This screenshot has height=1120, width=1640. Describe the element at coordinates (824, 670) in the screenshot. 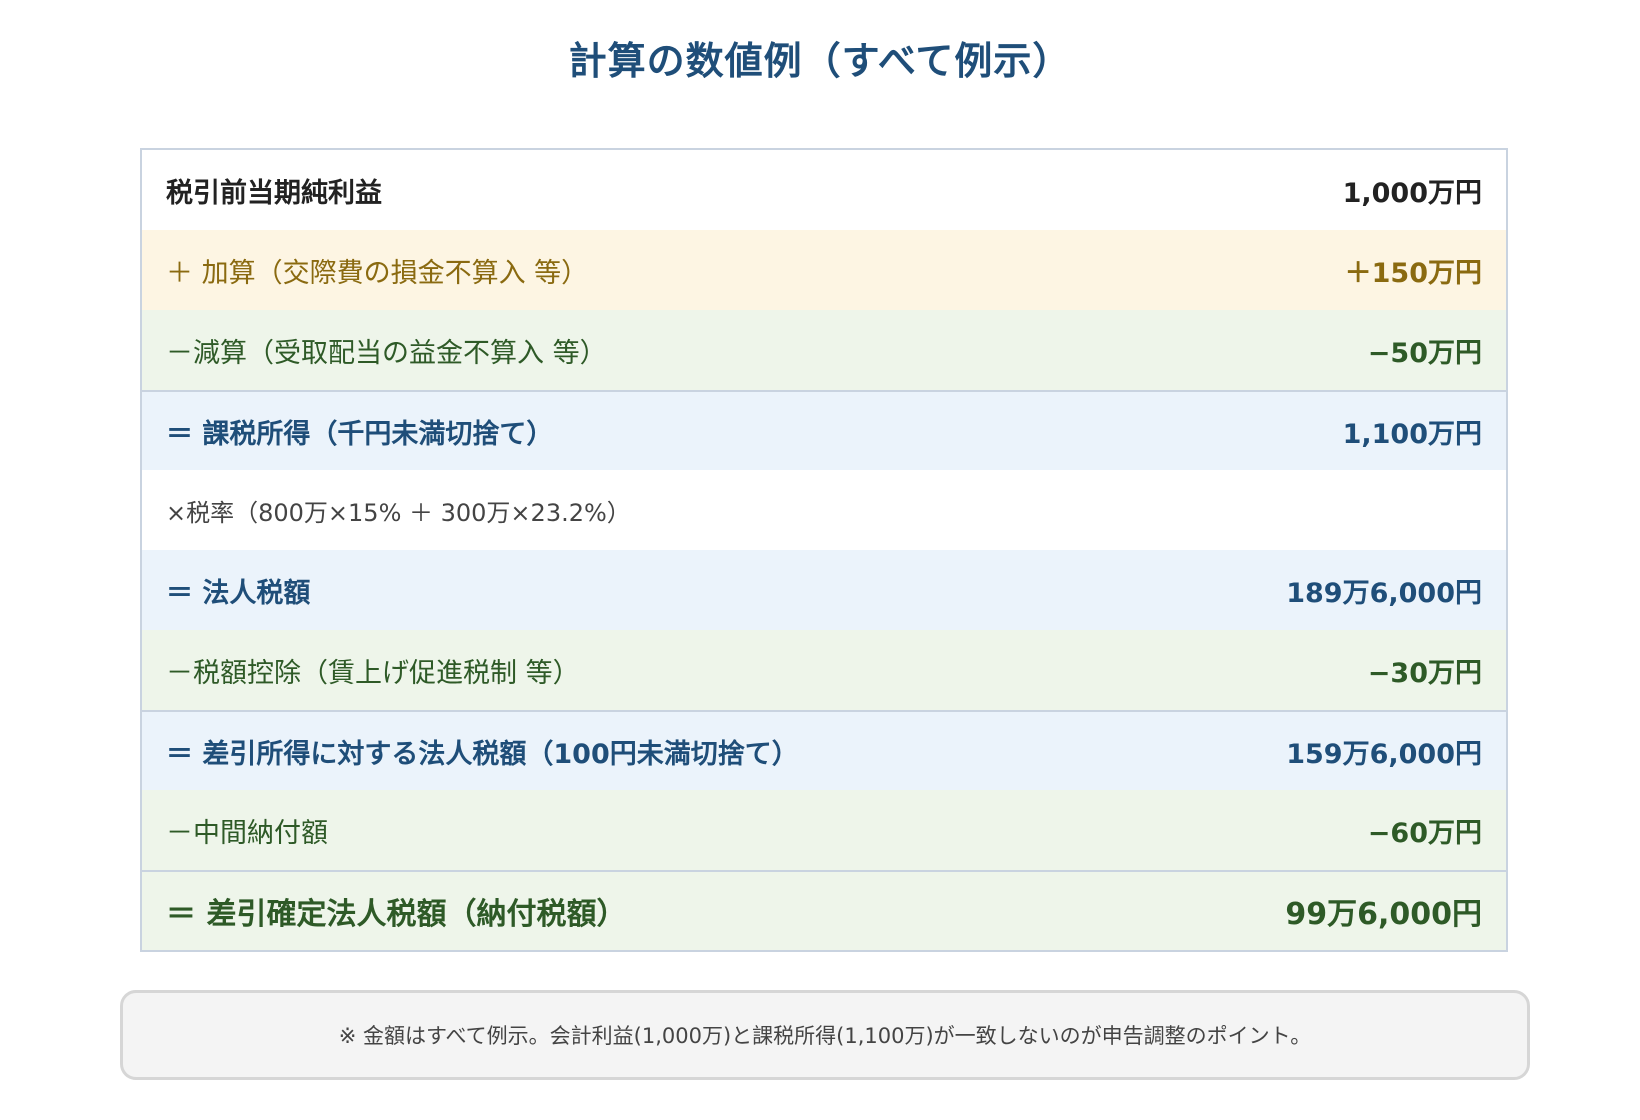

I see `row-tax-credit: －税額控除（賃上げ促進税制 等） −30万円` at that location.